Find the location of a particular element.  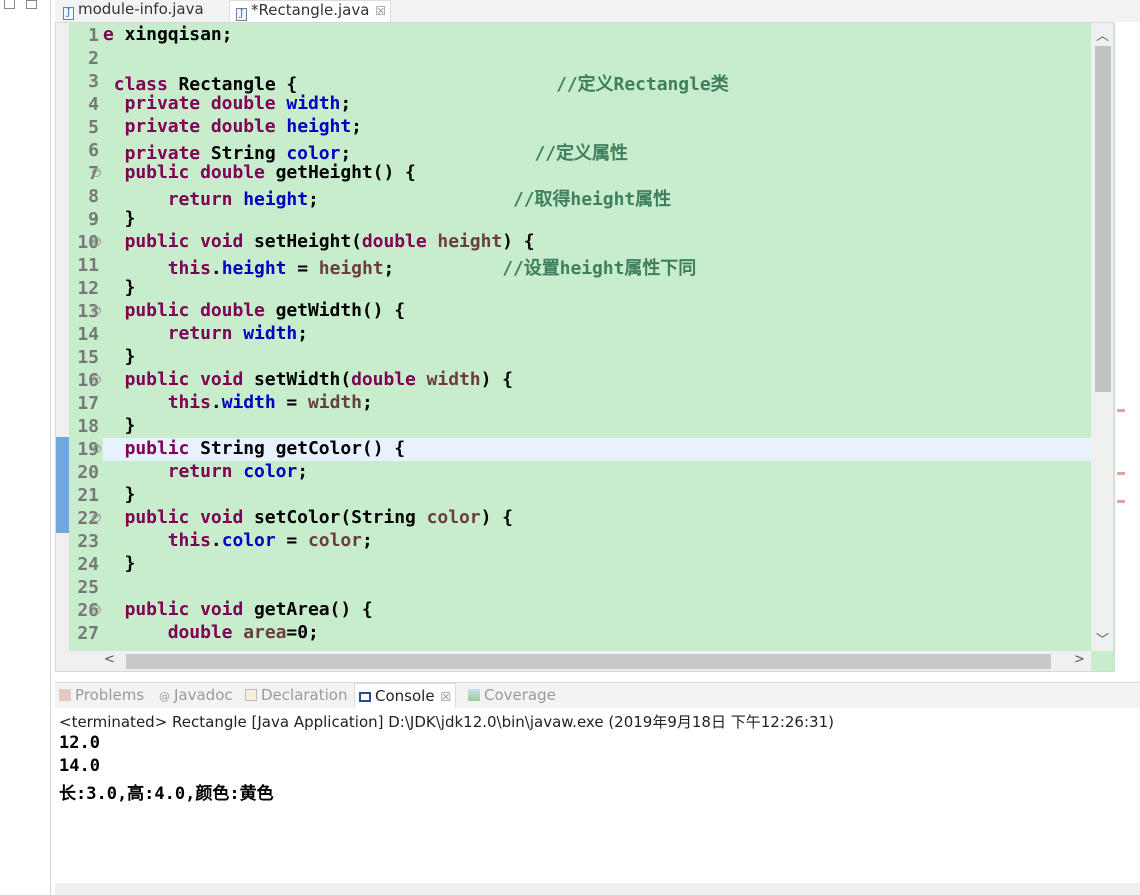

minimize-icon is located at coordinates (9, 4).